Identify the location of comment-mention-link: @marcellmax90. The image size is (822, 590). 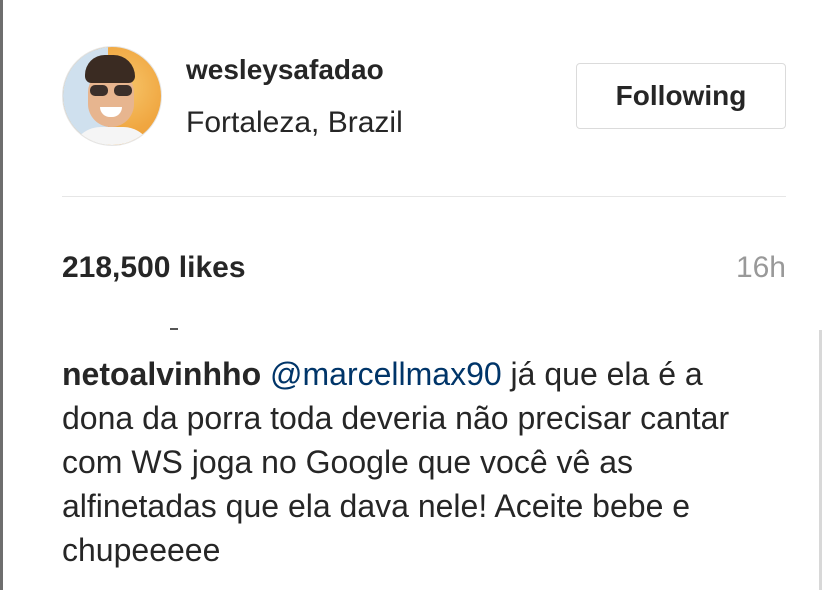
(386, 374).